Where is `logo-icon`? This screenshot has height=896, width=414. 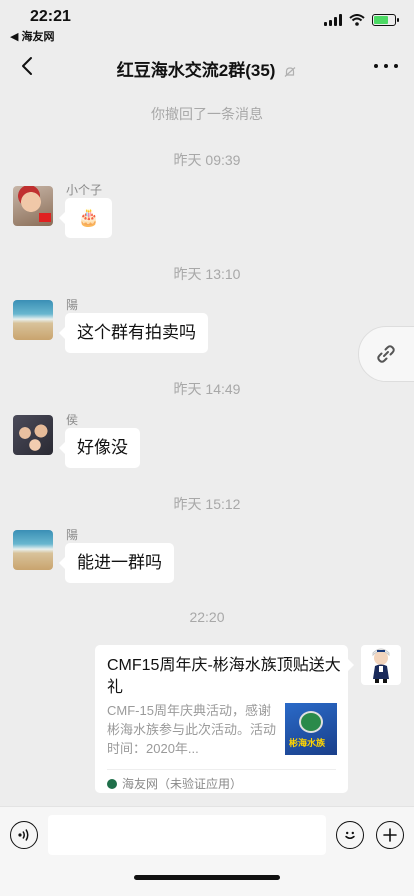 logo-icon is located at coordinates (311, 722).